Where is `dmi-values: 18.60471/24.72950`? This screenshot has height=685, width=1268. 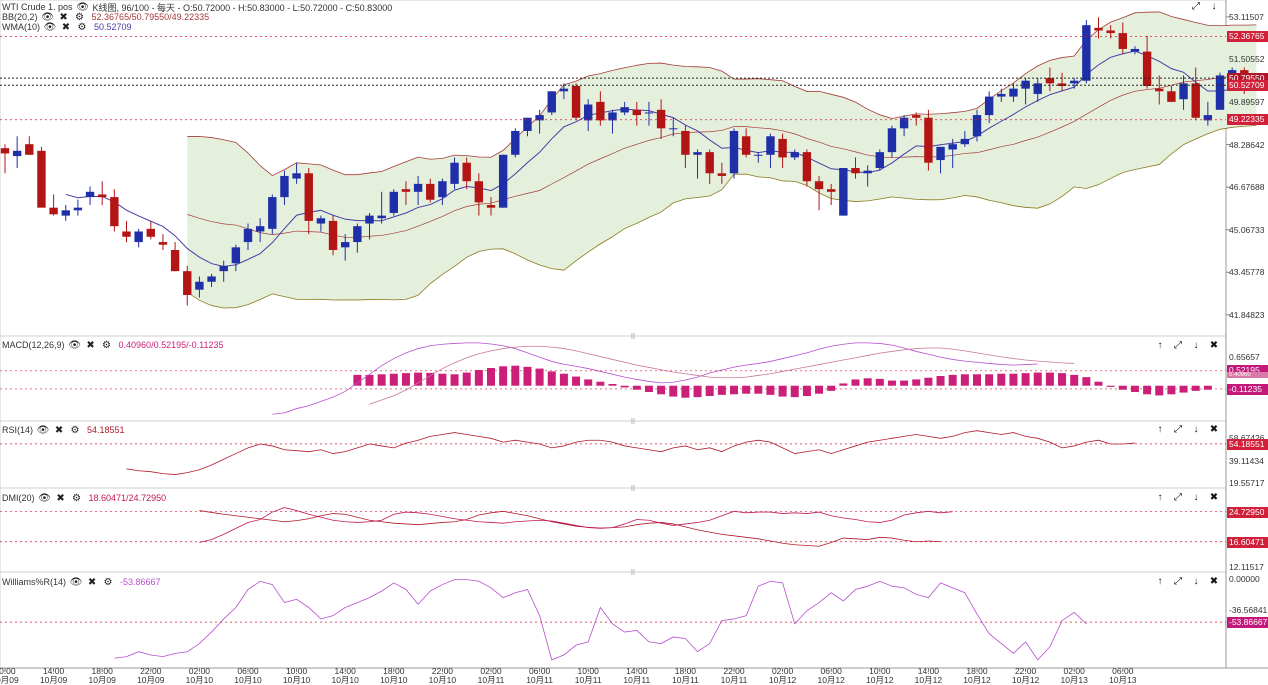 dmi-values: 18.60471/24.72950 is located at coordinates (127, 498).